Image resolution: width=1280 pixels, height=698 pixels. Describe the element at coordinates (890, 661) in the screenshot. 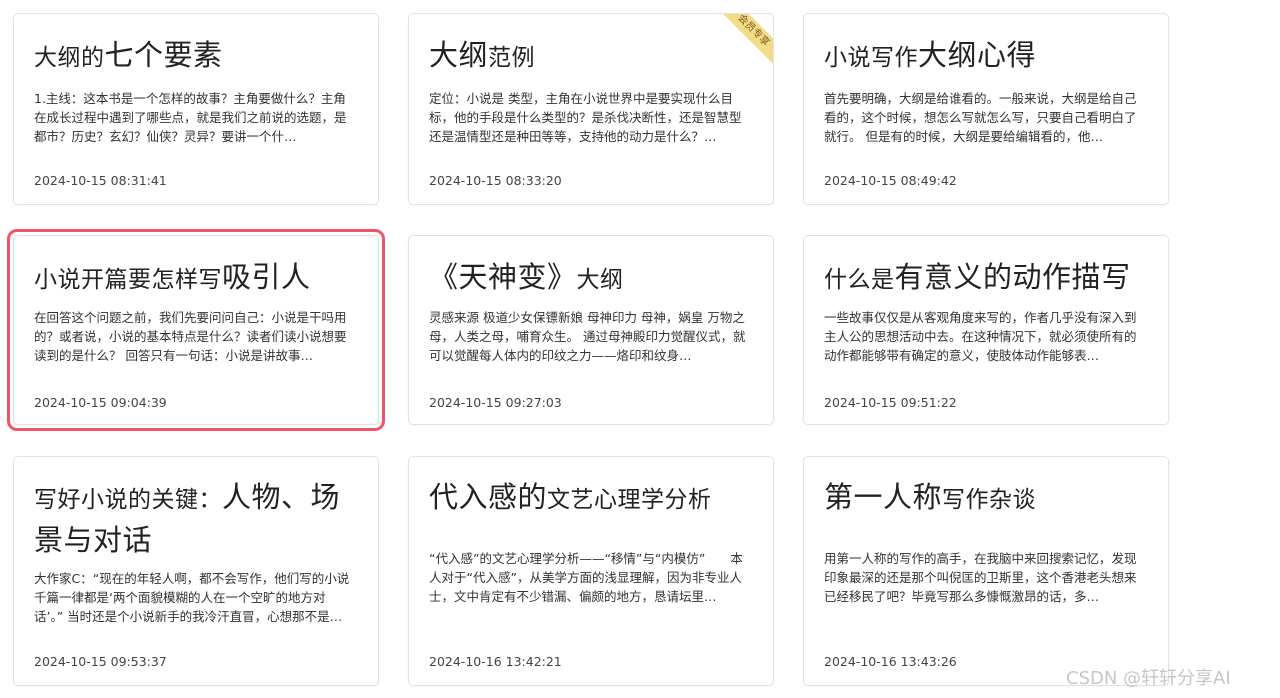

I see `card-date: 2024-10-16 13:43:26` at that location.